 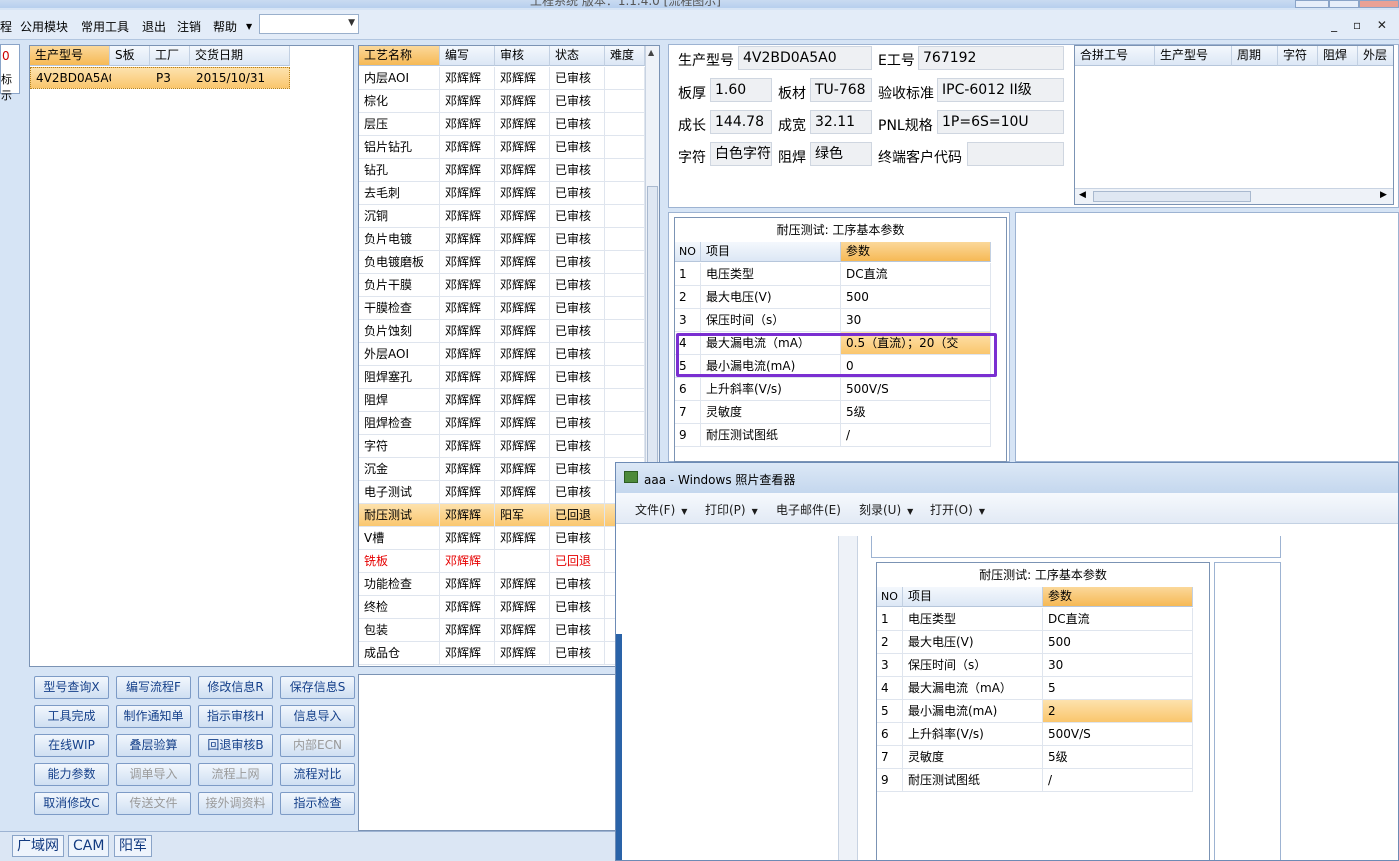 I want to click on menu-dropdown-icon: ▼, so click(x=249, y=26).